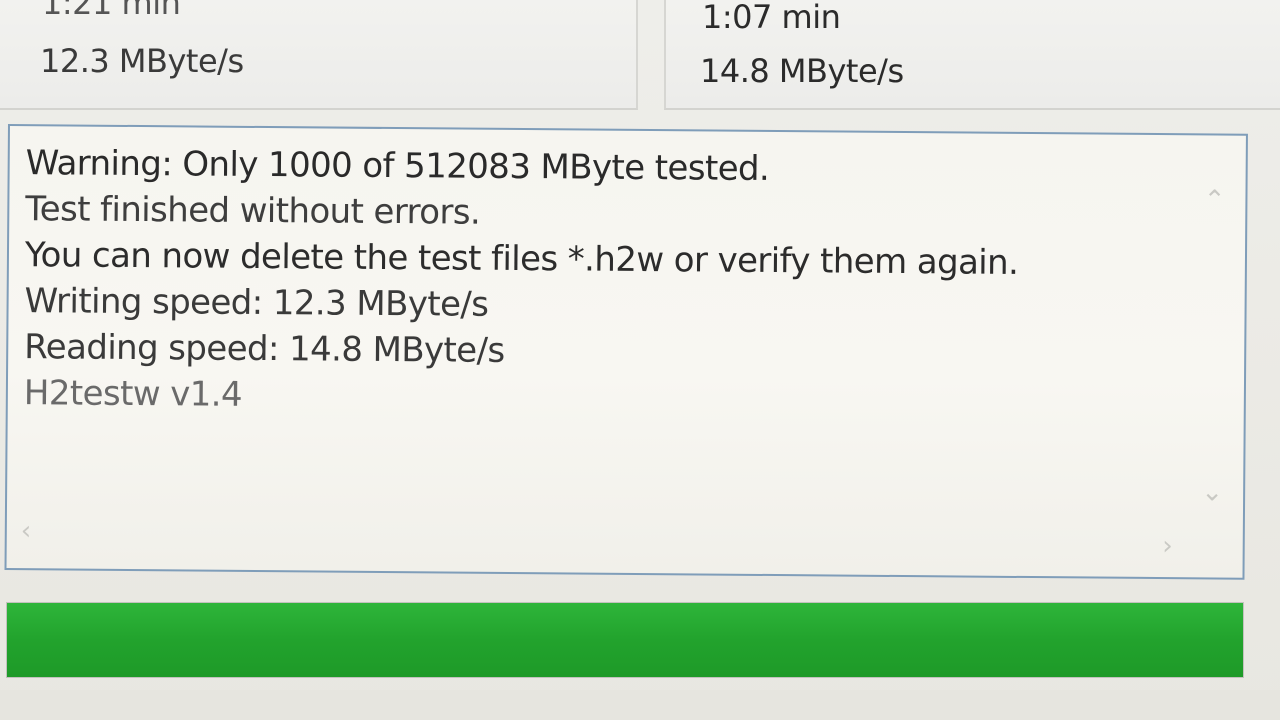 This screenshot has width=1280, height=720. Describe the element at coordinates (1212, 492) in the screenshot. I see `chevron-down-icon: ⌄` at that location.